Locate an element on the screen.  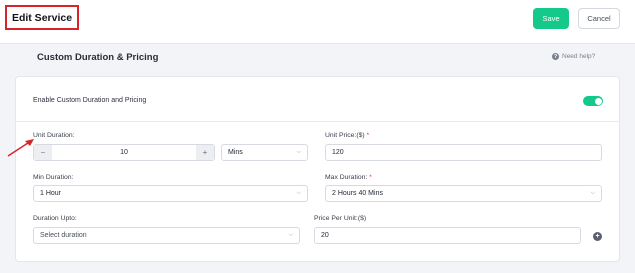
price-per-unit-label: Price Per Unit:($) is located at coordinates (340, 218).